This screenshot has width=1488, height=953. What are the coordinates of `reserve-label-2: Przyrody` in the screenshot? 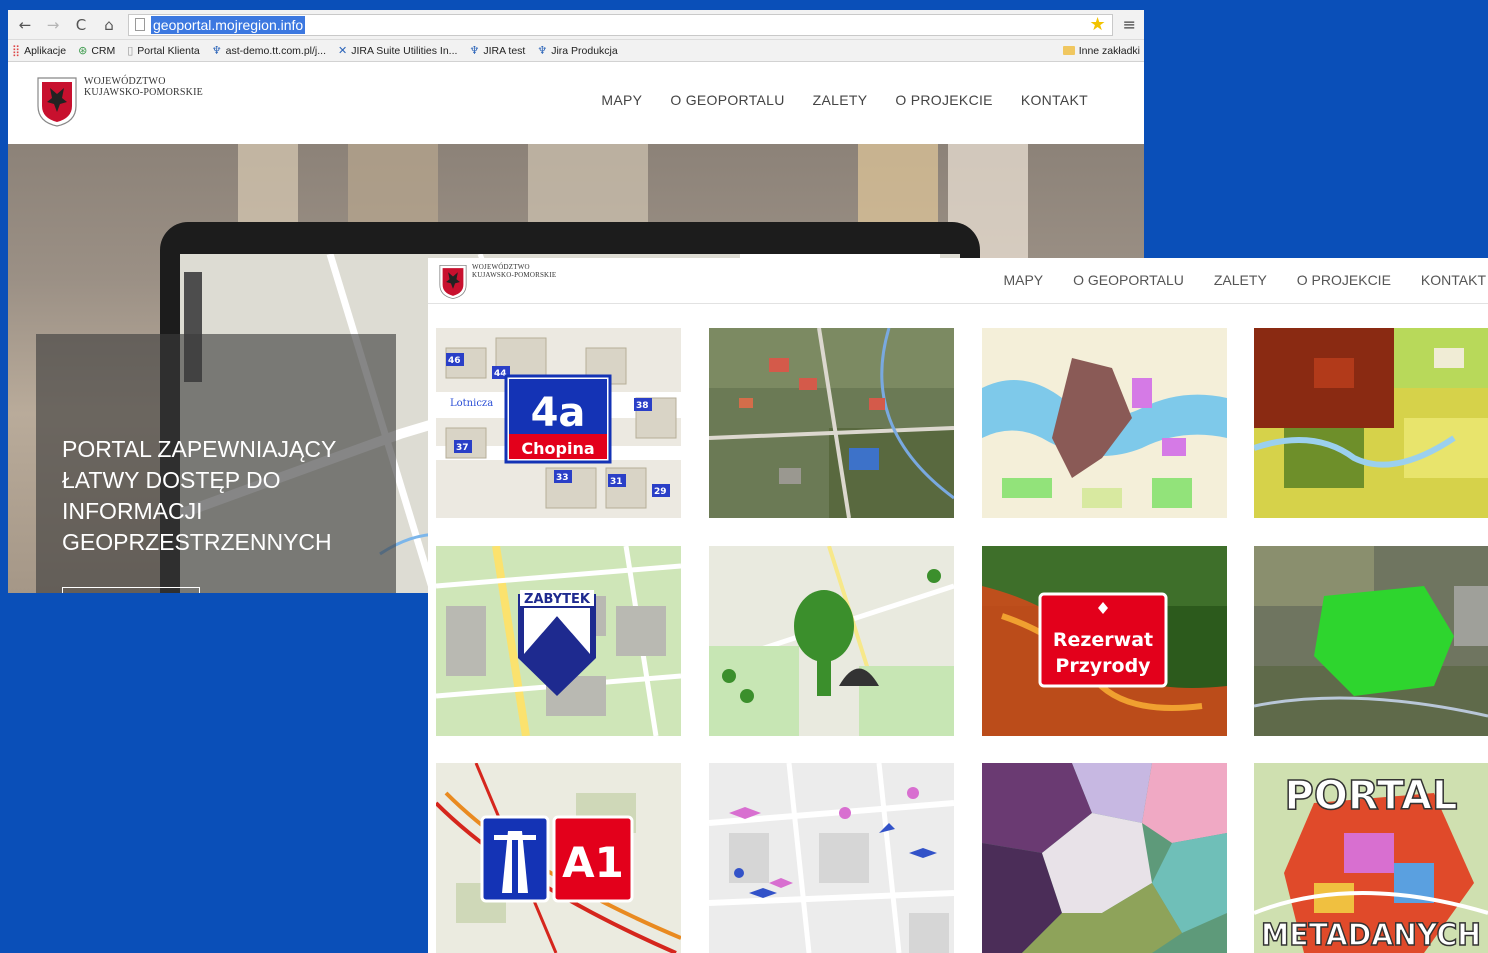 It's located at (1103, 666).